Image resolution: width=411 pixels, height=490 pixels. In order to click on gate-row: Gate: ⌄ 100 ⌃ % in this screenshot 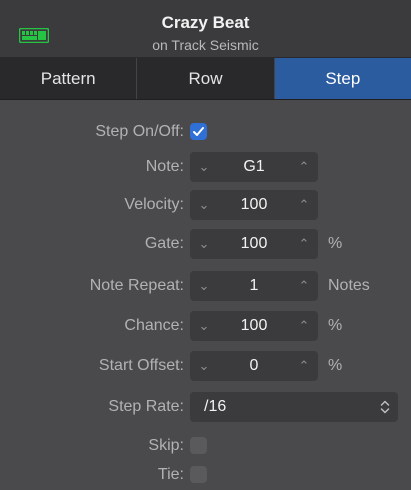, I will do `click(205, 244)`.